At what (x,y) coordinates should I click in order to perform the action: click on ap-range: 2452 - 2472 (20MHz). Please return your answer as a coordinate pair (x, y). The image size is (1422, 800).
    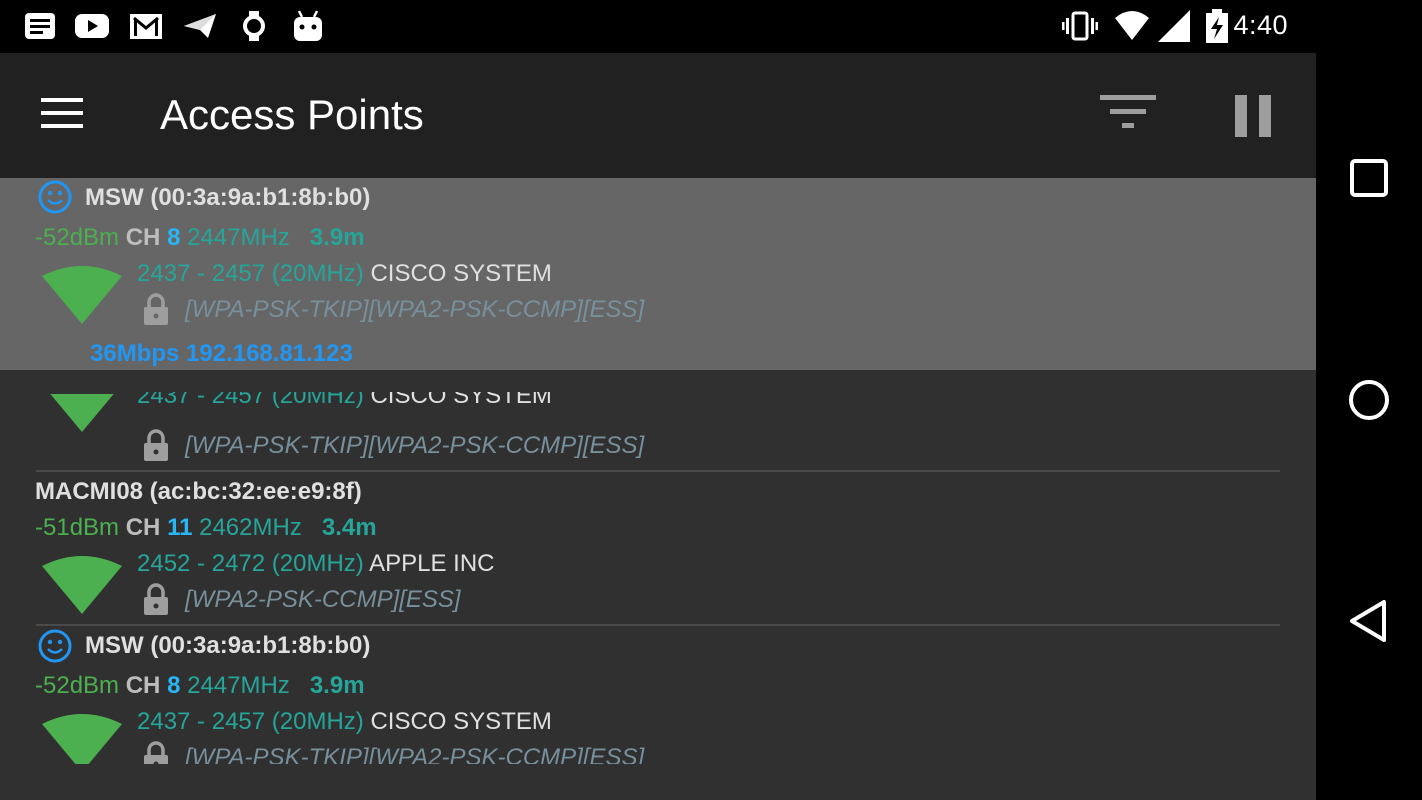
    Looking at the image, I should click on (250, 563).